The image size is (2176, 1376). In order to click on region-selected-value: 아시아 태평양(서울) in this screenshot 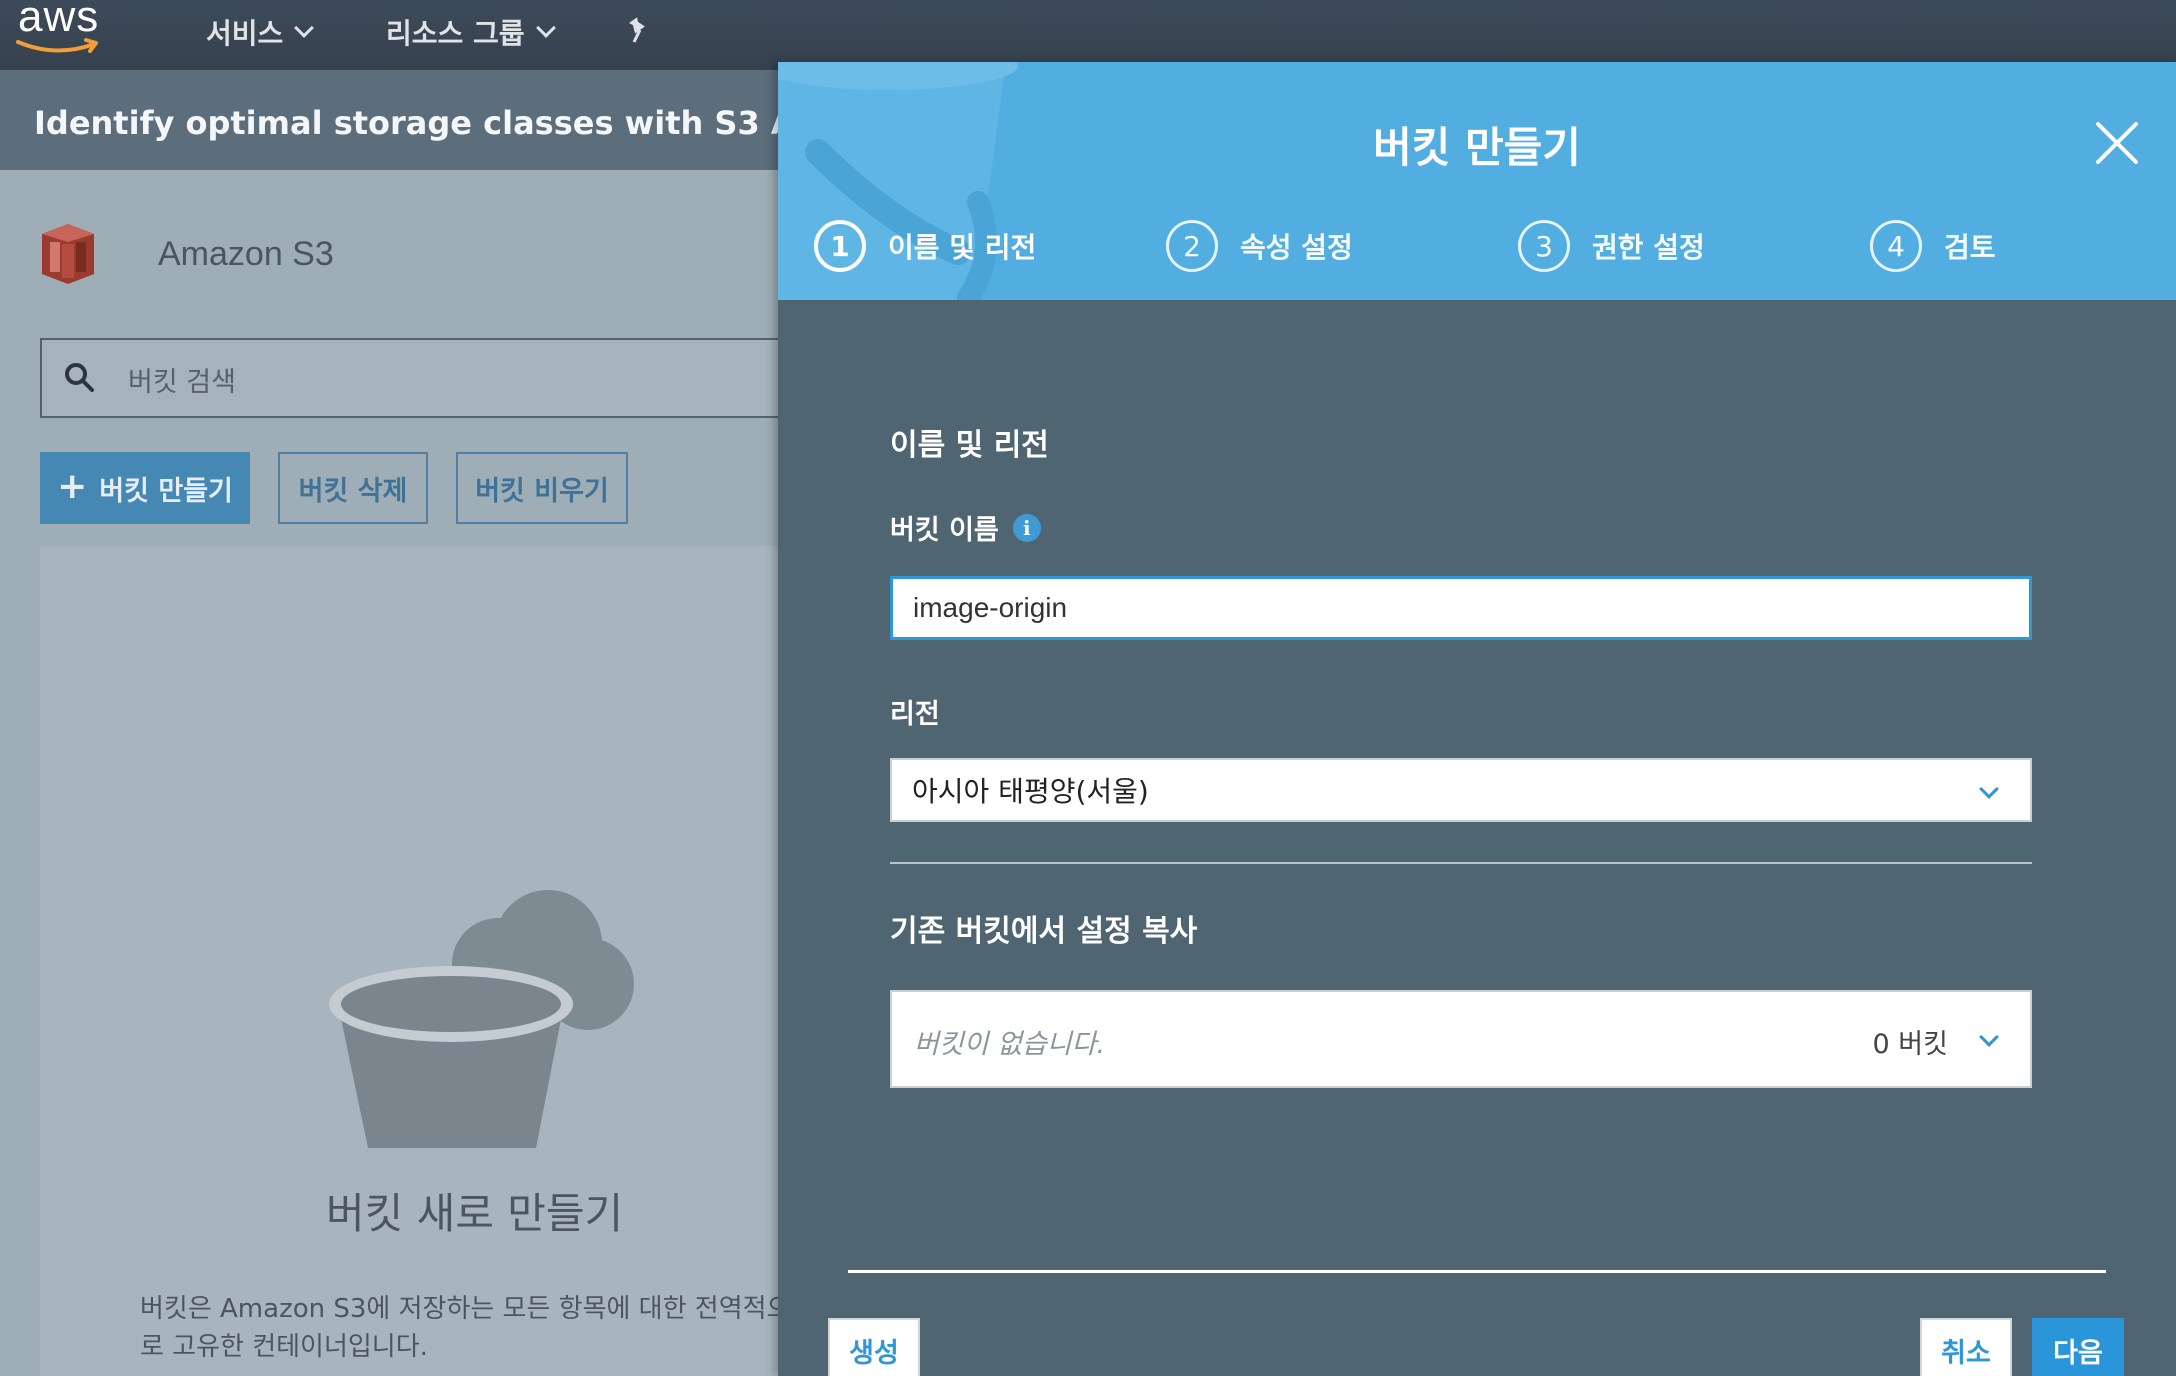, I will do `click(1030, 791)`.